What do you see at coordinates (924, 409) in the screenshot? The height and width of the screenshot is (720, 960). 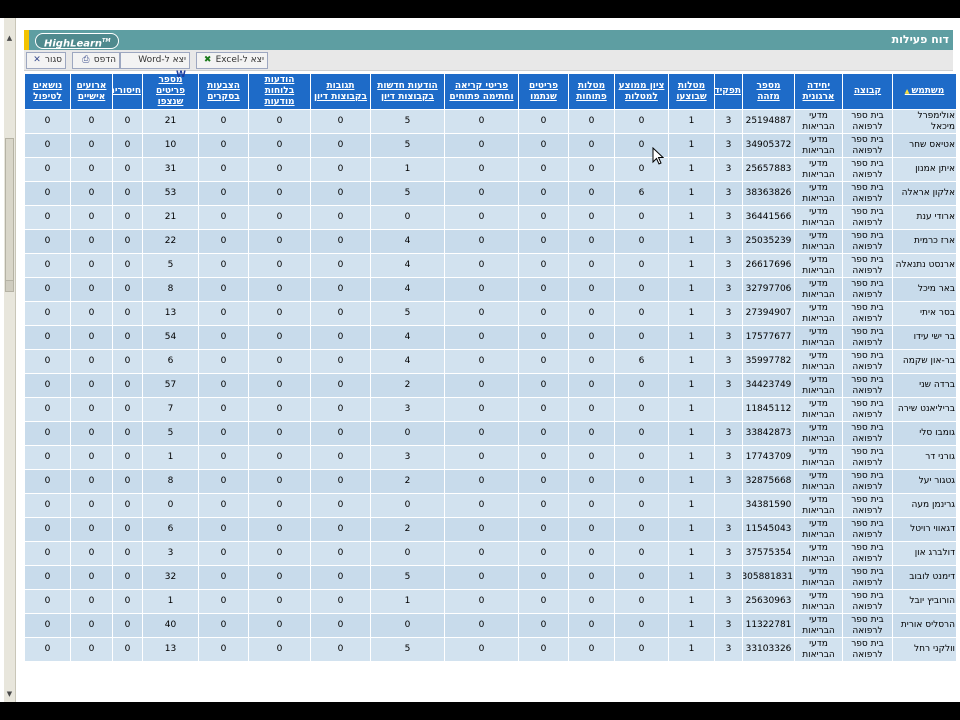 I see `user-name-cell: בריליאנט שירה` at bounding box center [924, 409].